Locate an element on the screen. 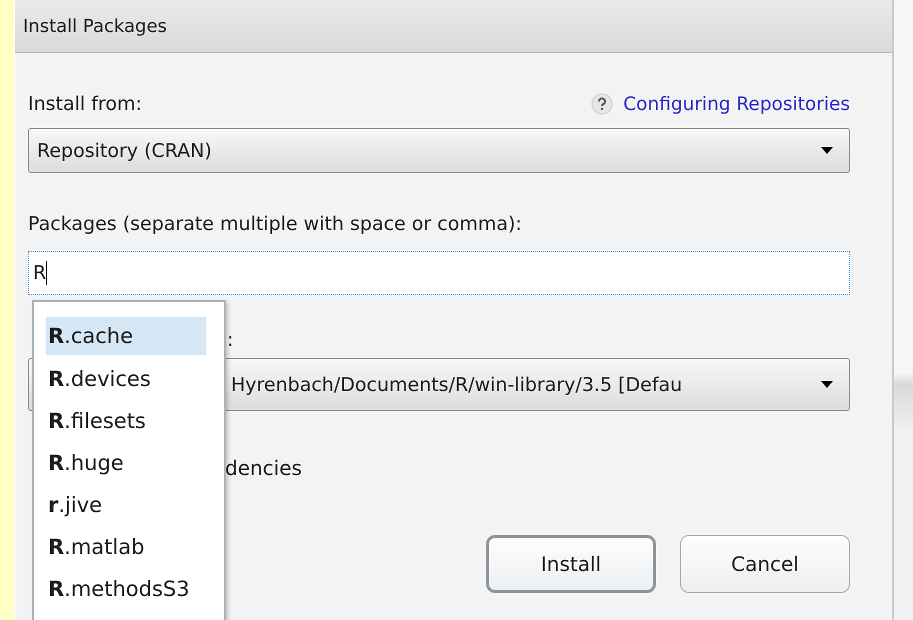  packages-input: R is located at coordinates (439, 273).